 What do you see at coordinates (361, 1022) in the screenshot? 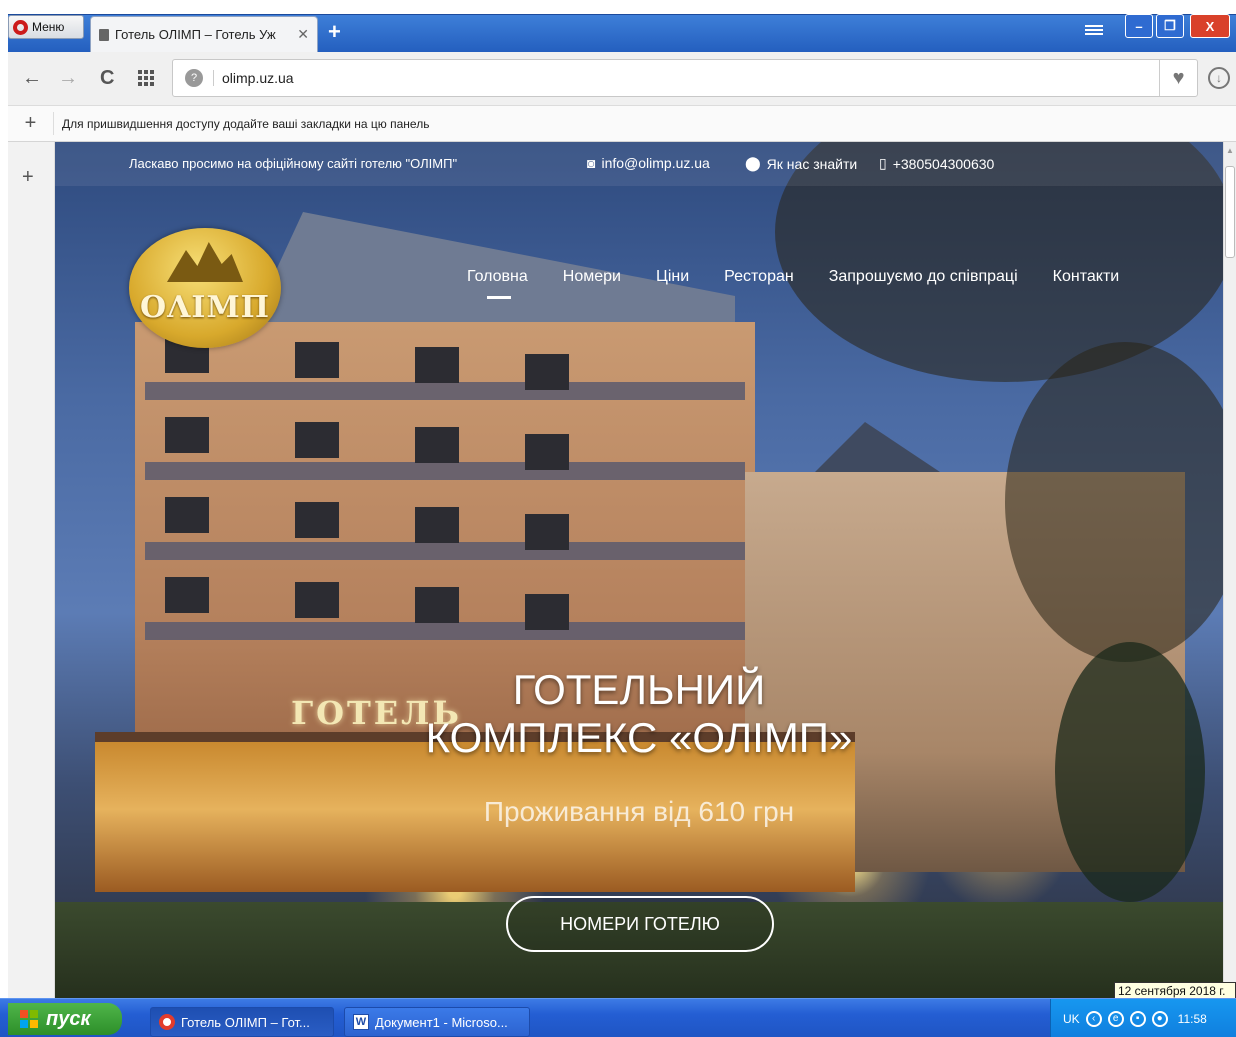
I see `word-icon: W` at bounding box center [361, 1022].